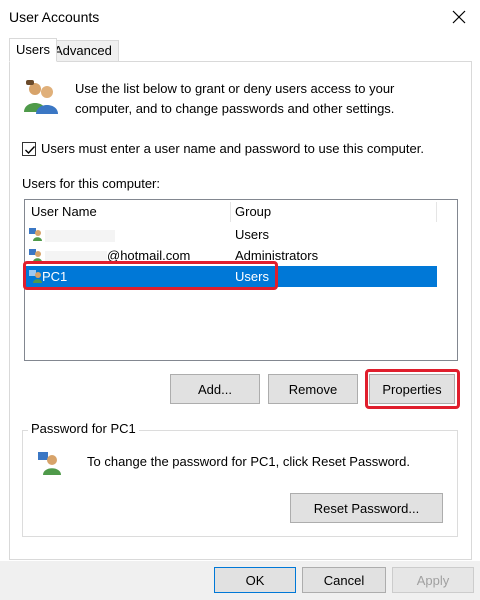  What do you see at coordinates (436, 212) in the screenshot?
I see `column-separator` at bounding box center [436, 212].